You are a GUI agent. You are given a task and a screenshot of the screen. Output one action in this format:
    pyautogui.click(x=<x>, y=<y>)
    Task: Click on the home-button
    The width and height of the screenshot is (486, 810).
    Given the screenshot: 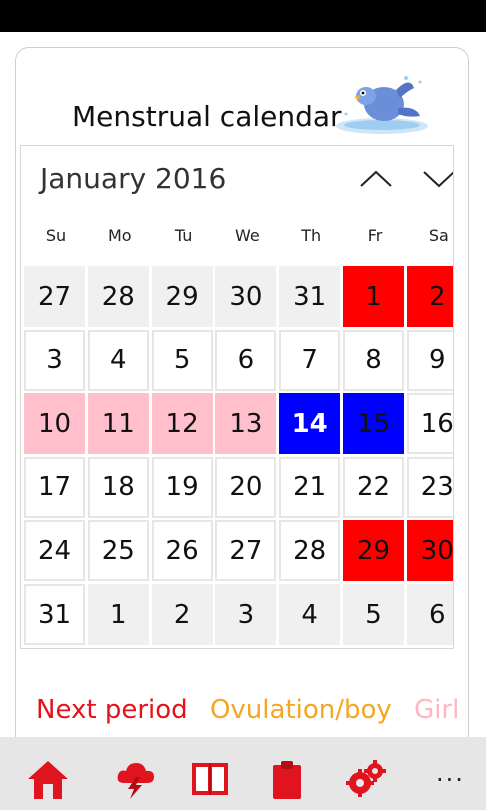 What is the action you would take?
    pyautogui.click(x=48, y=779)
    